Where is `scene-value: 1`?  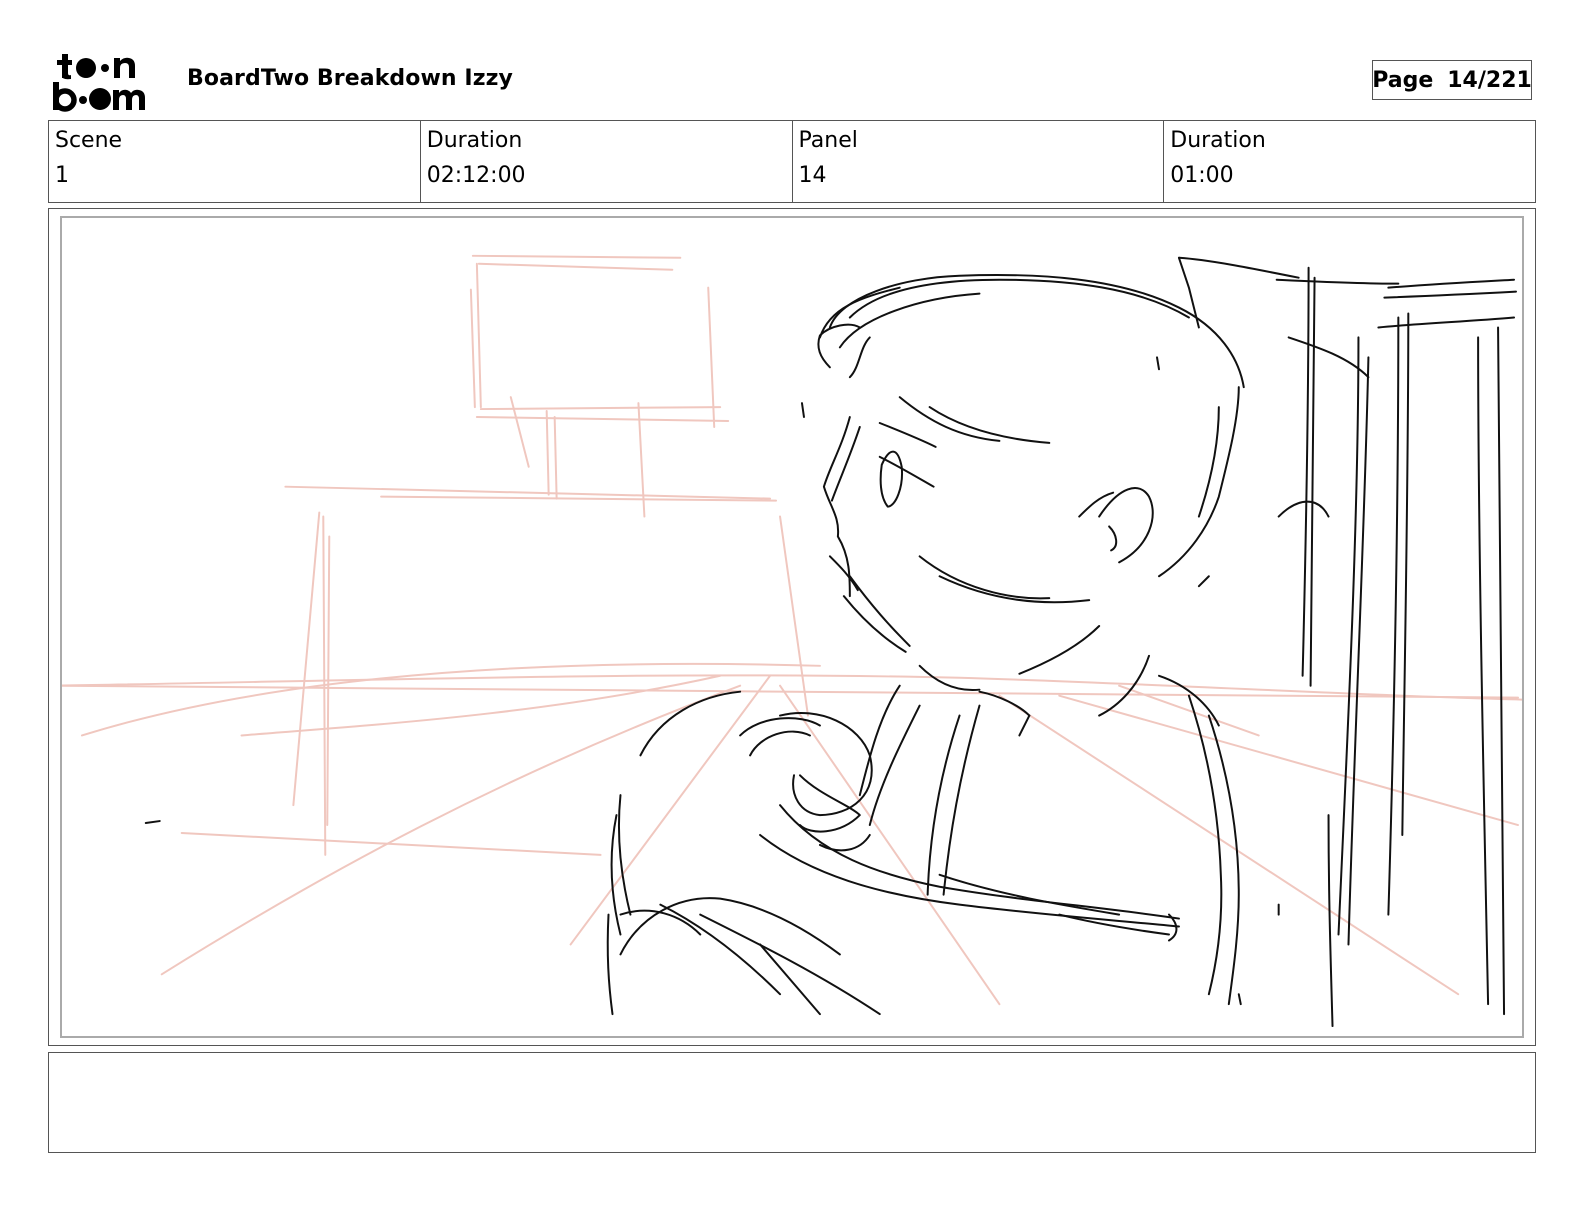 scene-value: 1 is located at coordinates (62, 175).